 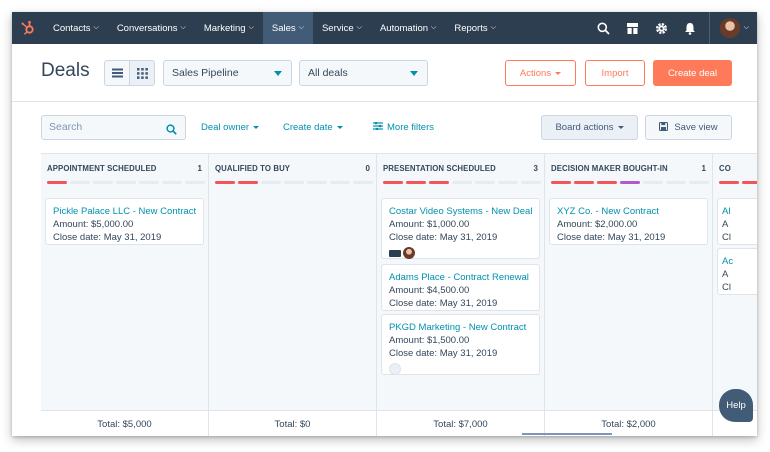 I want to click on horizontal-scrollbar, so click(x=567, y=434).